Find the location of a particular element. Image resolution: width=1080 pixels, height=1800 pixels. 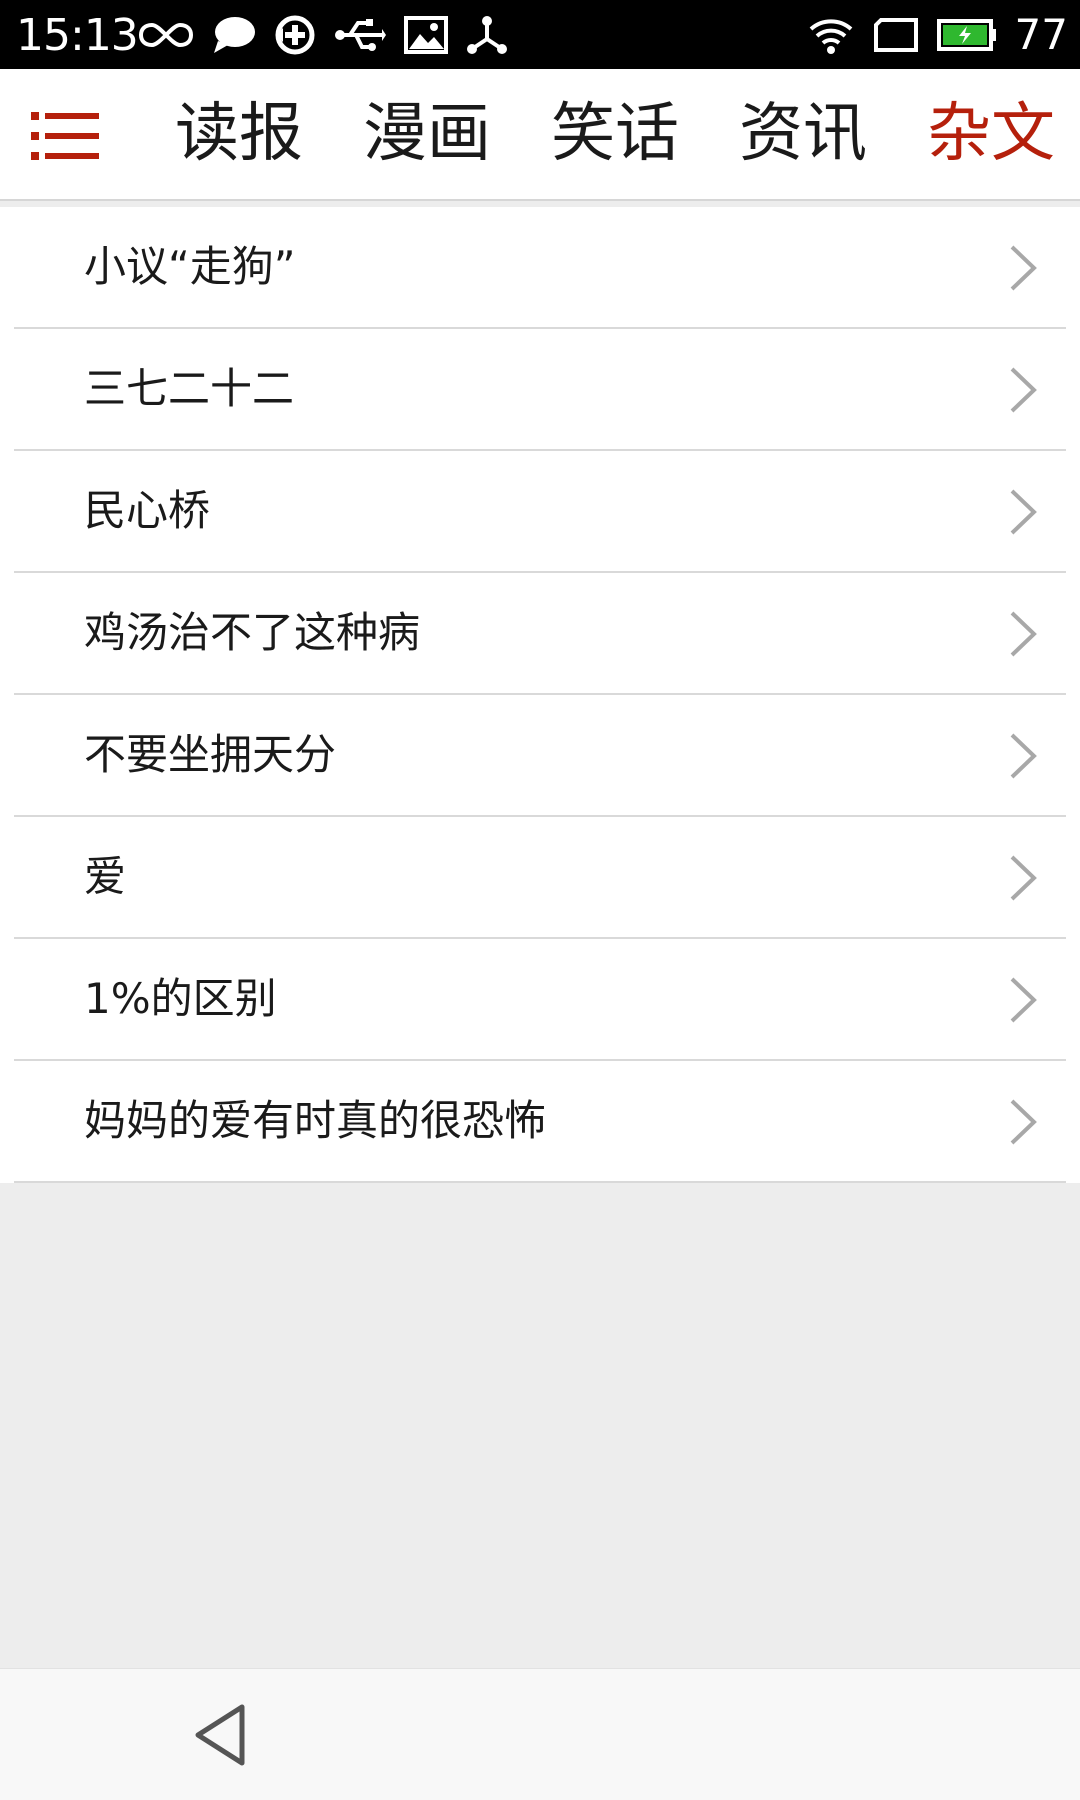

list-item-title: 鸡汤治不了这种病 is located at coordinates (252, 632).